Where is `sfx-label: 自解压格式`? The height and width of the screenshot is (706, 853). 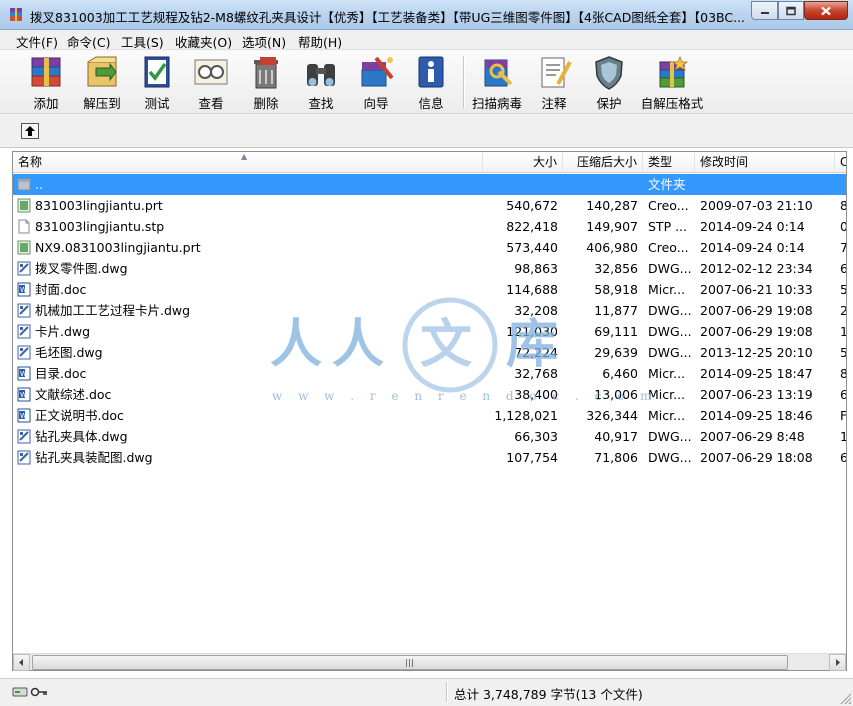 sfx-label: 自解压格式 is located at coordinates (672, 103).